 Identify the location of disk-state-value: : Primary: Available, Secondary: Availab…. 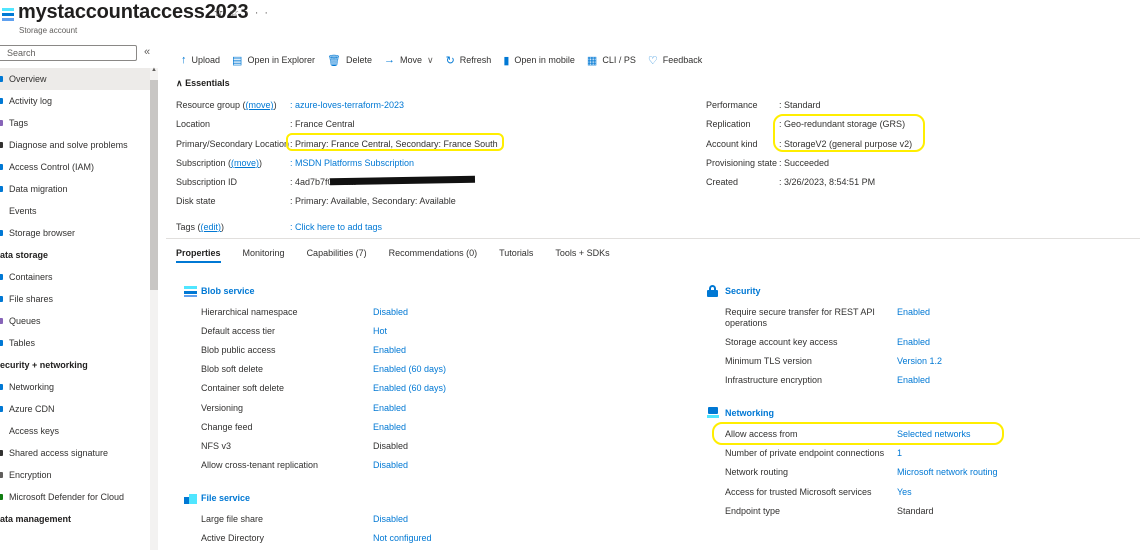
(373, 201).